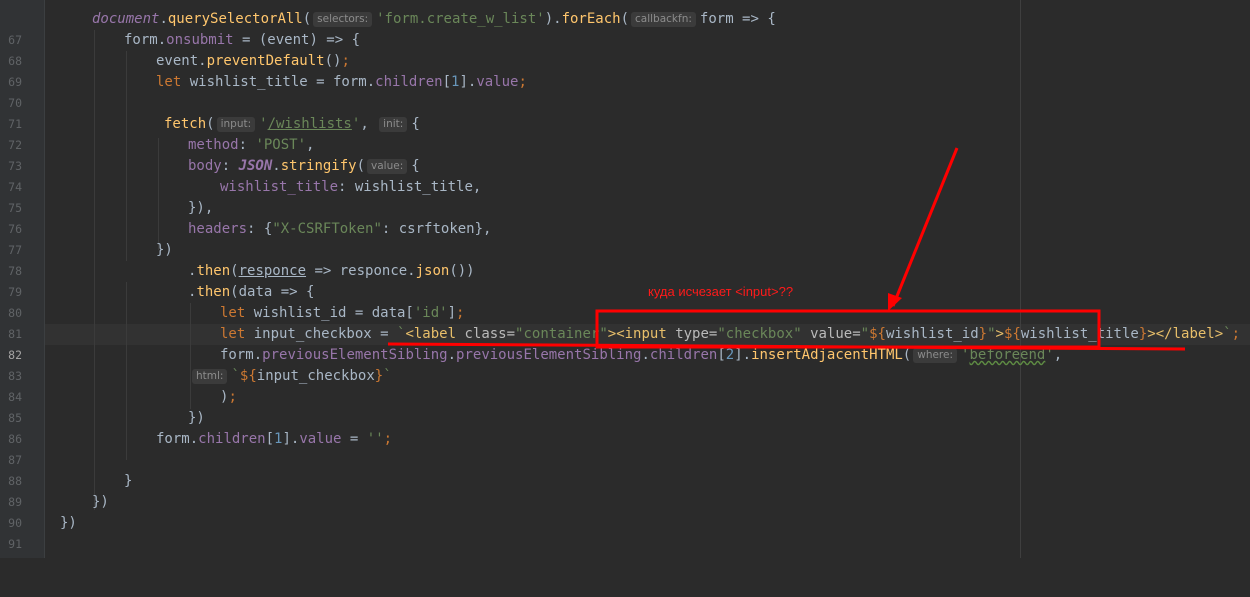 The width and height of the screenshot is (1250, 597). Describe the element at coordinates (157, 154) in the screenshot. I see `code-line: 73 method: 'POST',` at that location.